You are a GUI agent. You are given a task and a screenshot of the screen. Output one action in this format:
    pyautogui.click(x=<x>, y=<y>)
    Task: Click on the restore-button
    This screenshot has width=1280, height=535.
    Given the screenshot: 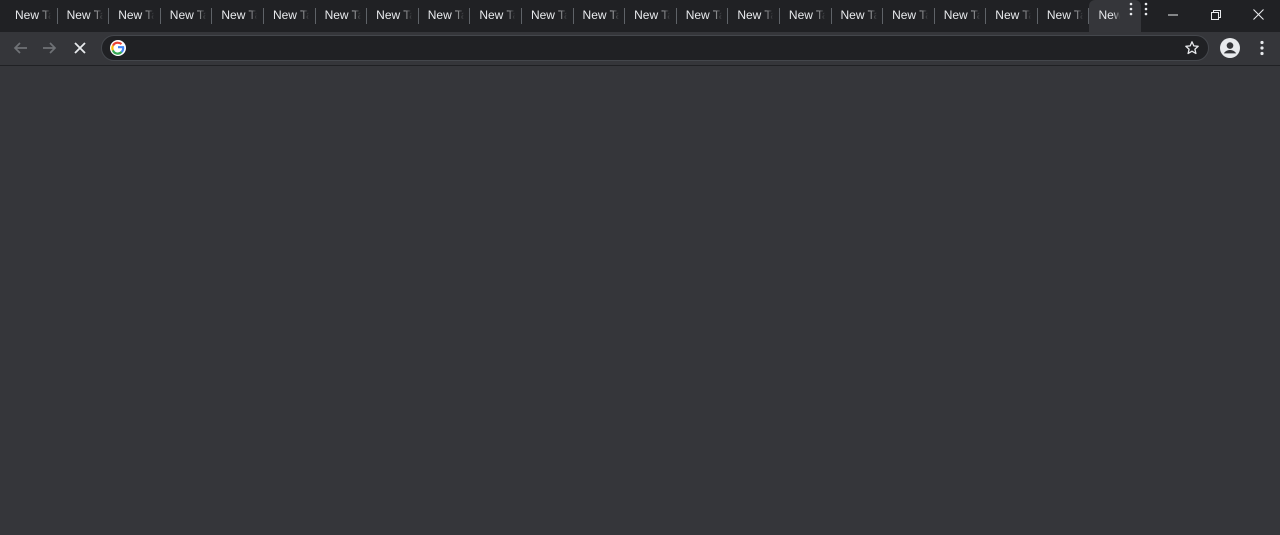 What is the action you would take?
    pyautogui.click(x=1215, y=14)
    